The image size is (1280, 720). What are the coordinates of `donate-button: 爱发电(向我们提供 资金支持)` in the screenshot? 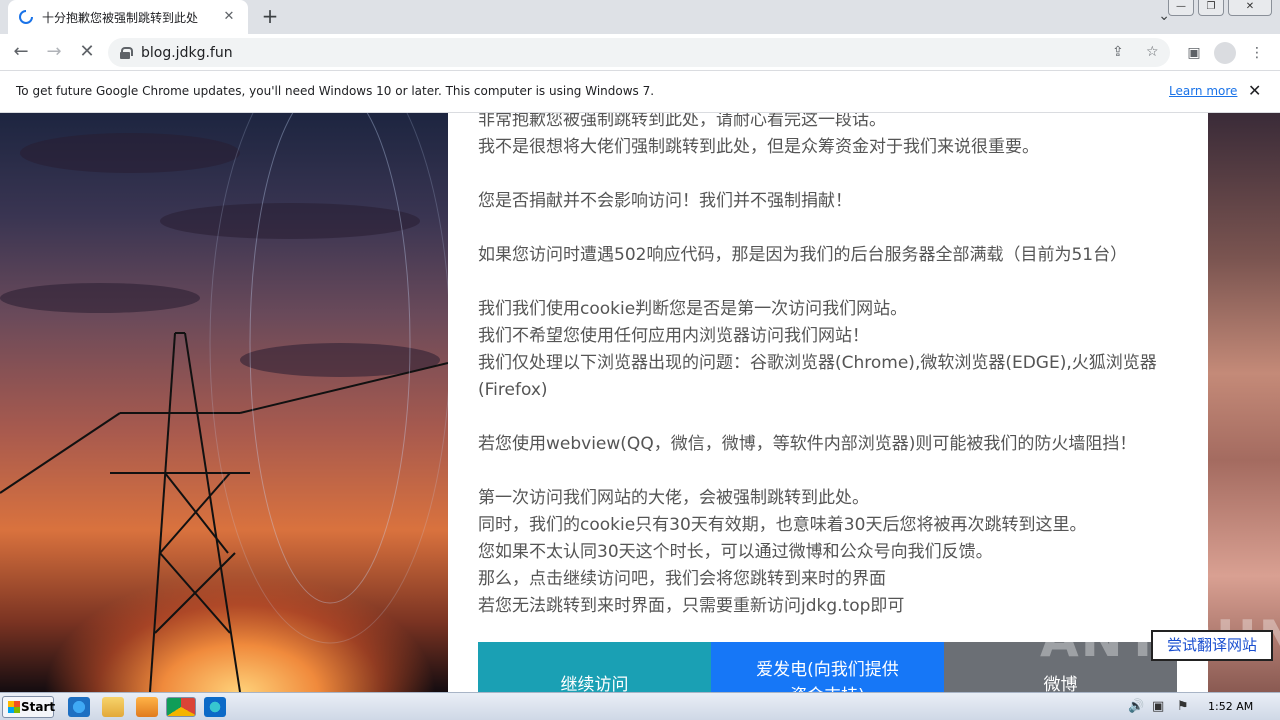 It's located at (827, 667).